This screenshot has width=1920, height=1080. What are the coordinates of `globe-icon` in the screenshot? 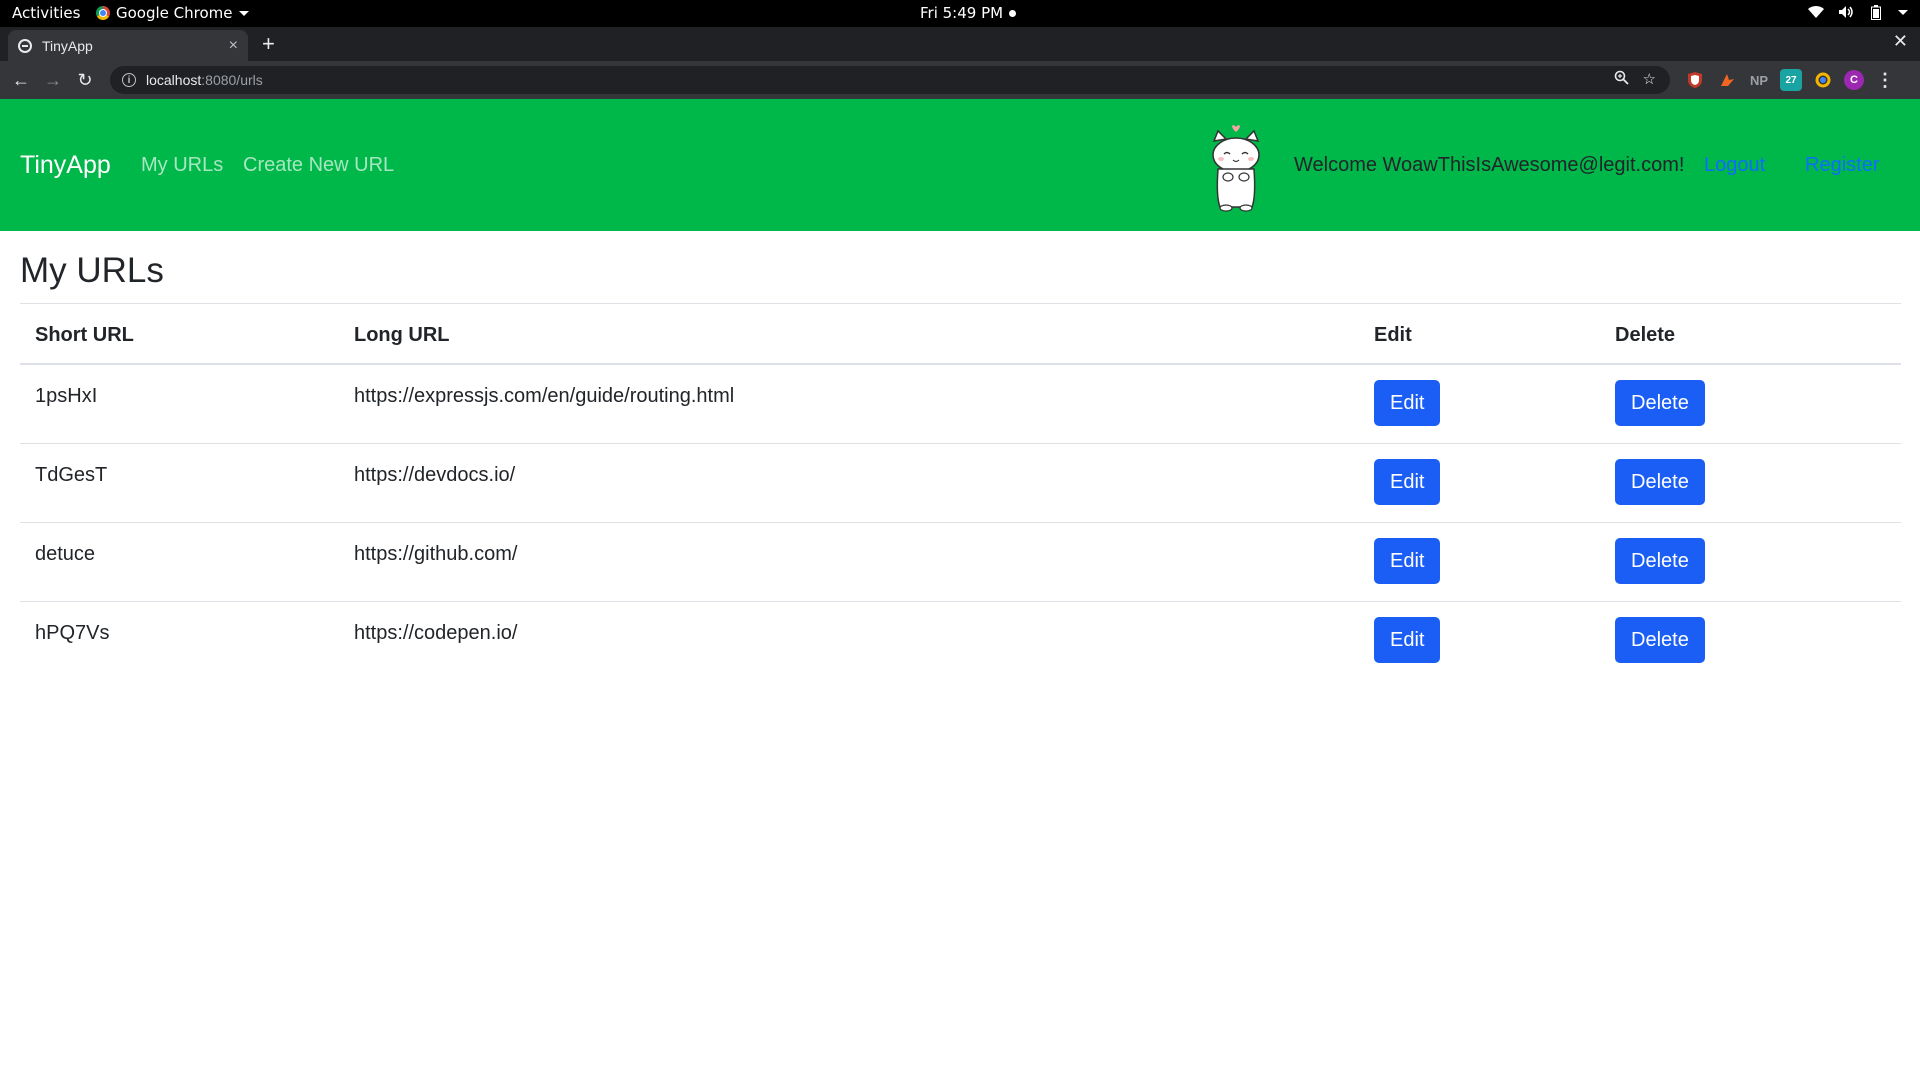 It's located at (25, 45).